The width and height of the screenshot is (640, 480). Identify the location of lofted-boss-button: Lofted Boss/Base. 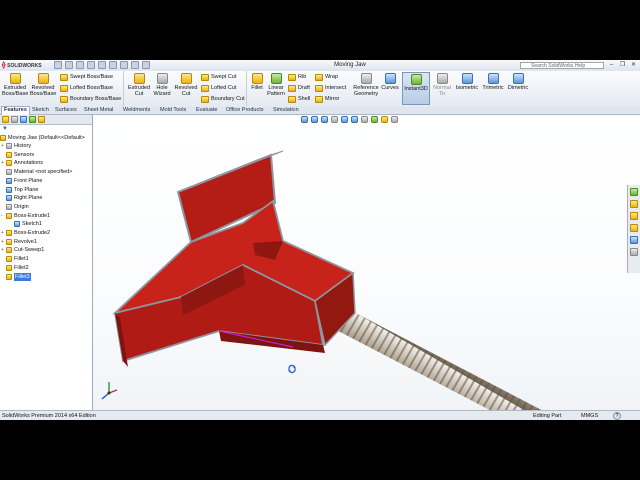
(86, 88).